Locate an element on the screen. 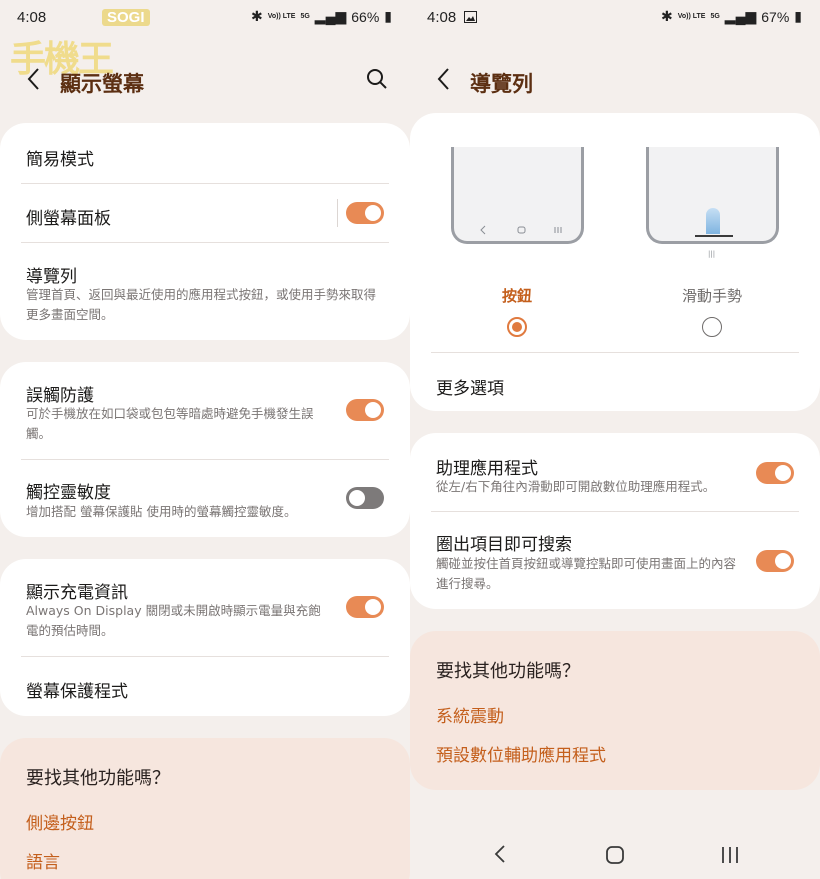  screen-saver-label: 螢幕保護程式 is located at coordinates (77, 692).